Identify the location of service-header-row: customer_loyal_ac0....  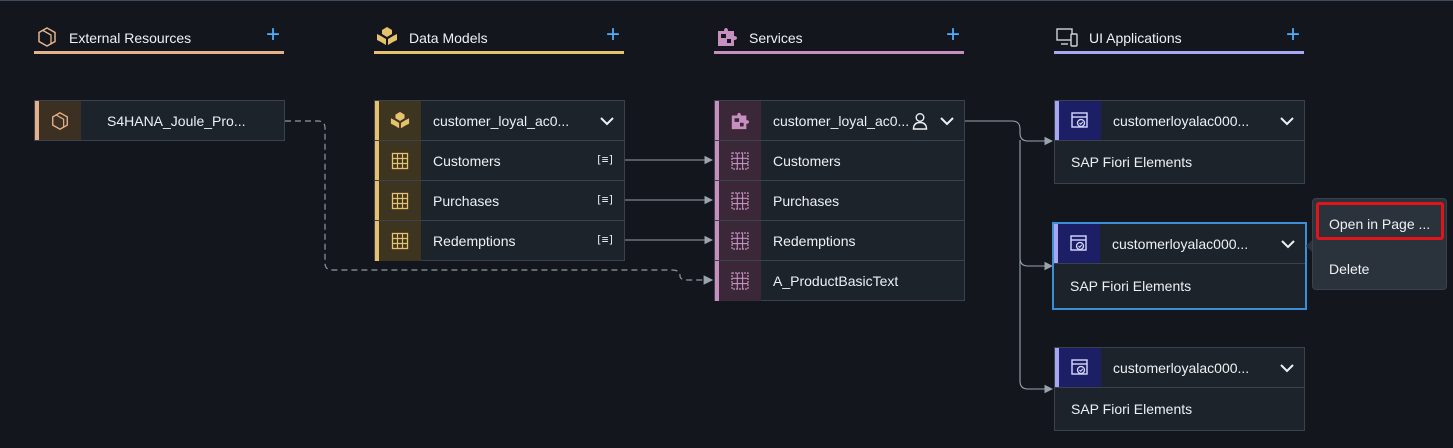
(839, 121).